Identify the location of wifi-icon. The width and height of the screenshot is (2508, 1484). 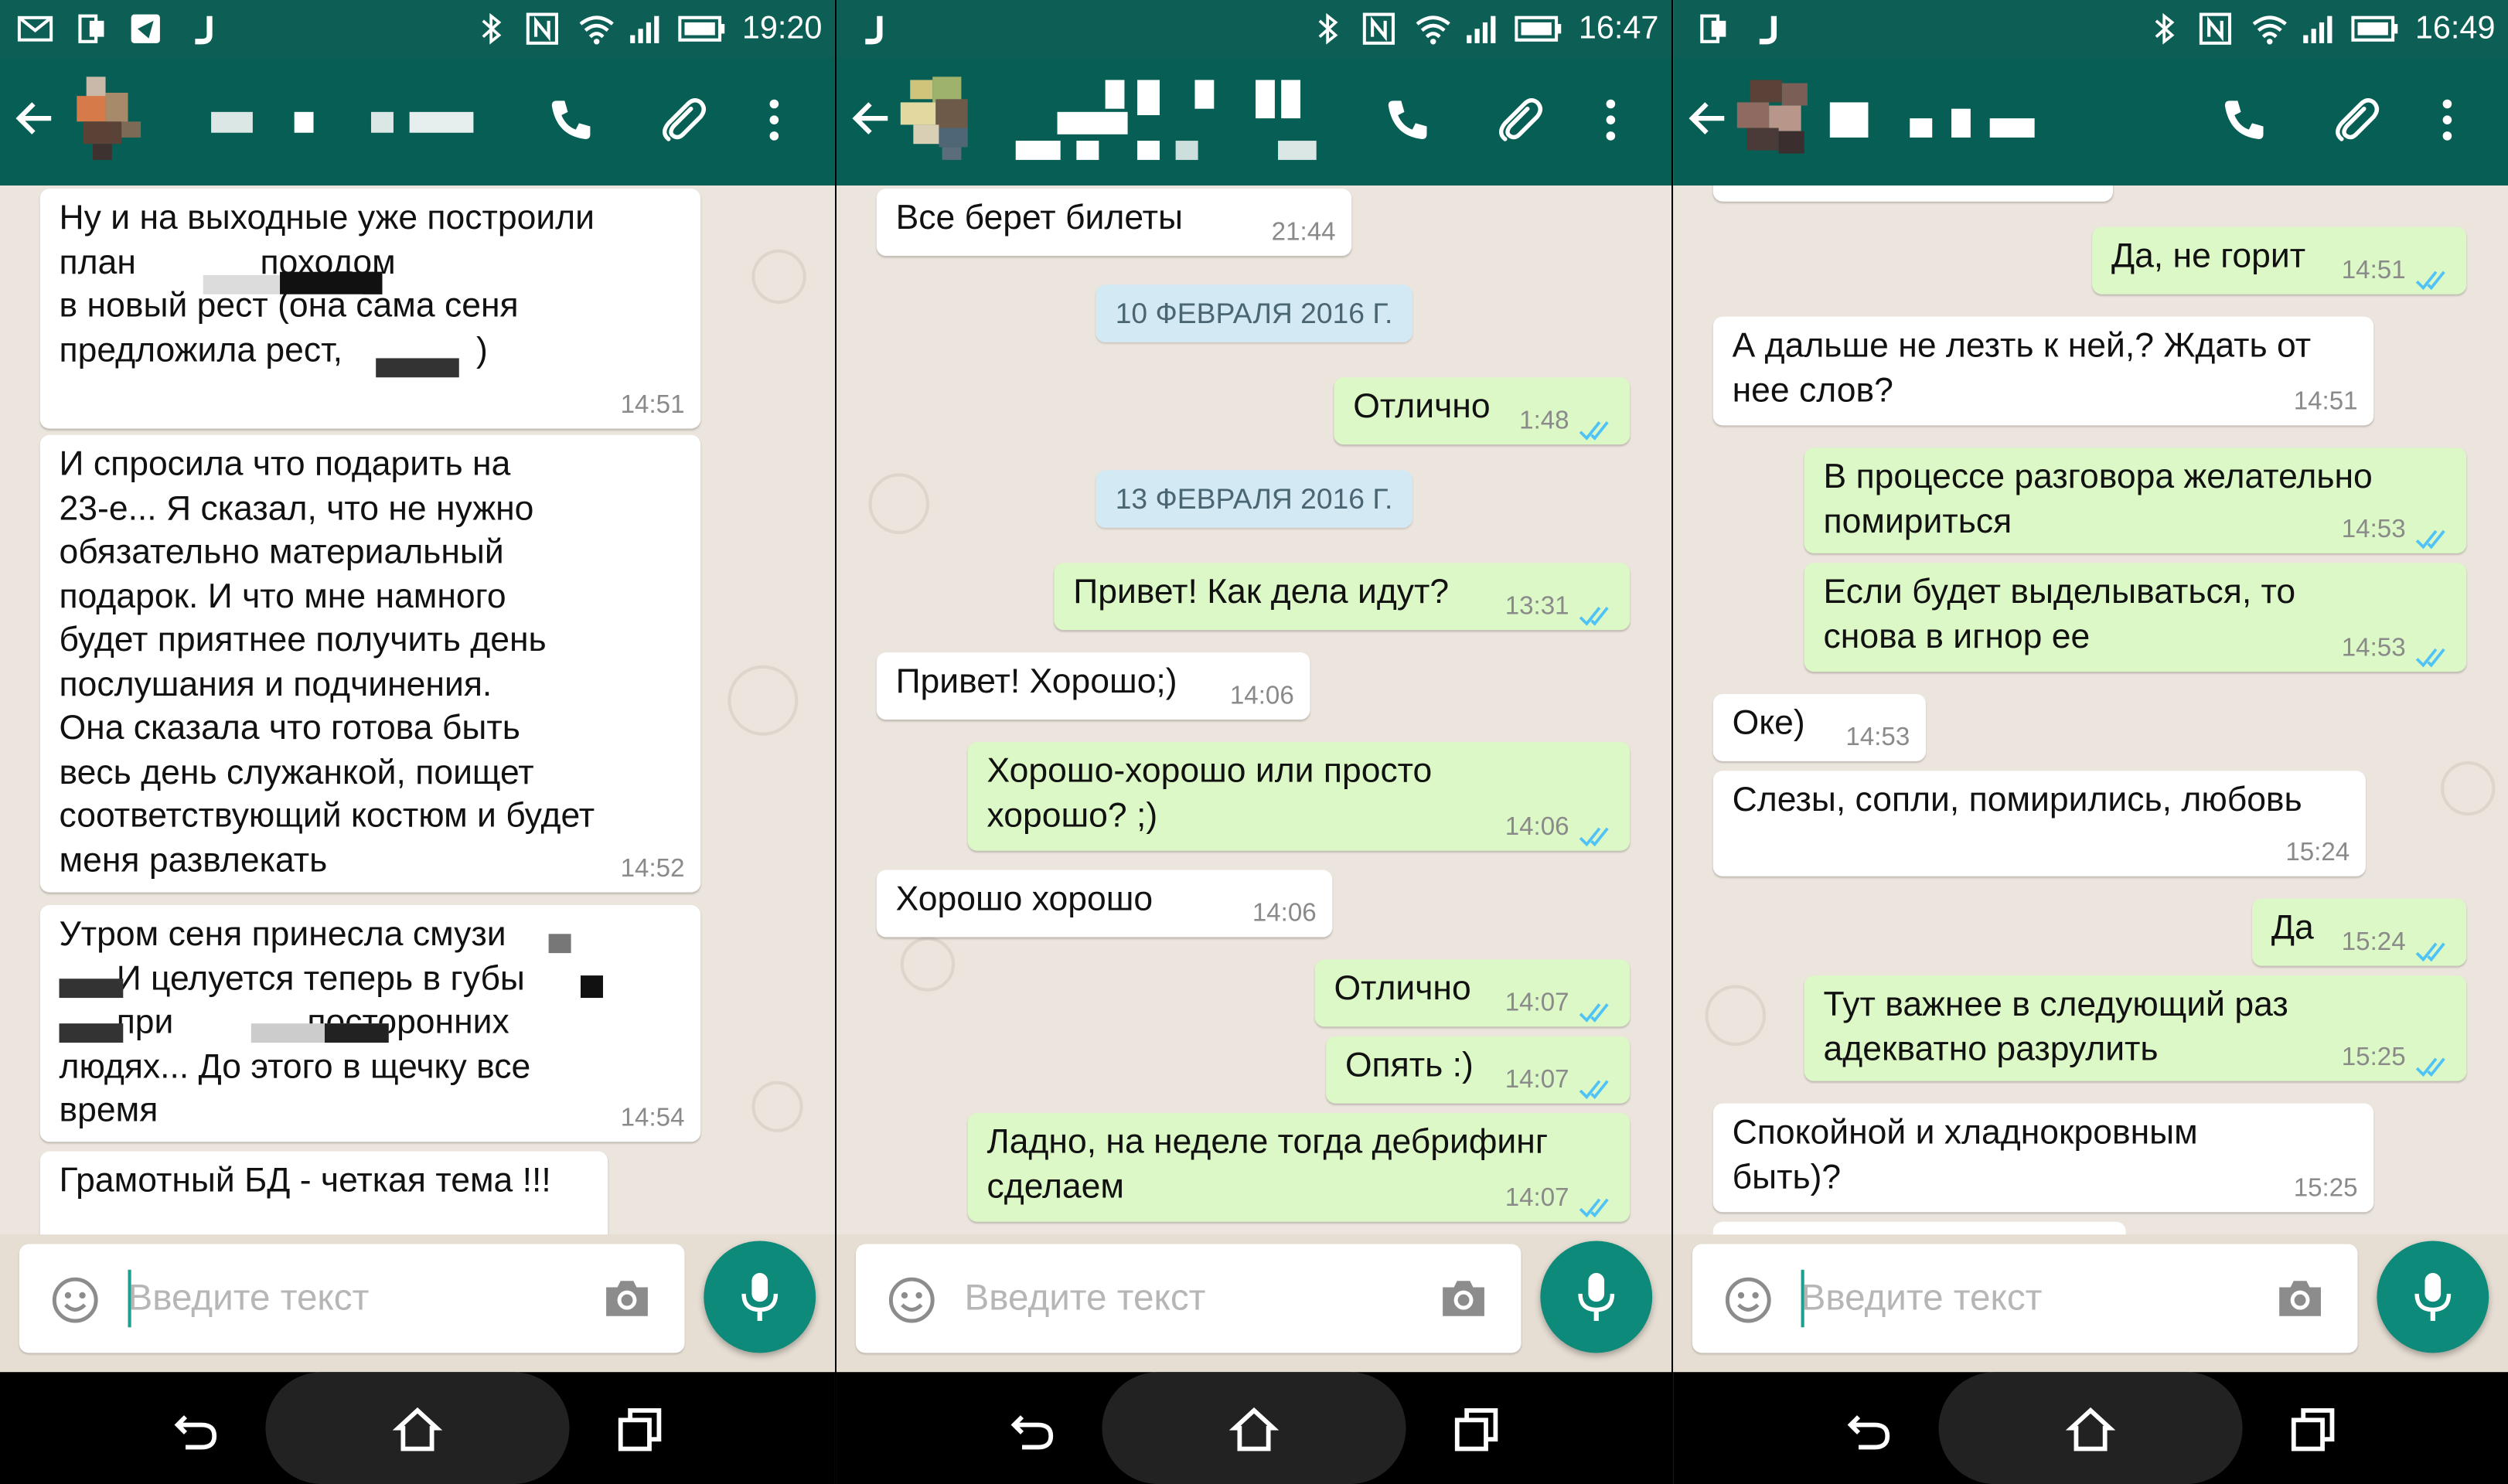
(2270, 29).